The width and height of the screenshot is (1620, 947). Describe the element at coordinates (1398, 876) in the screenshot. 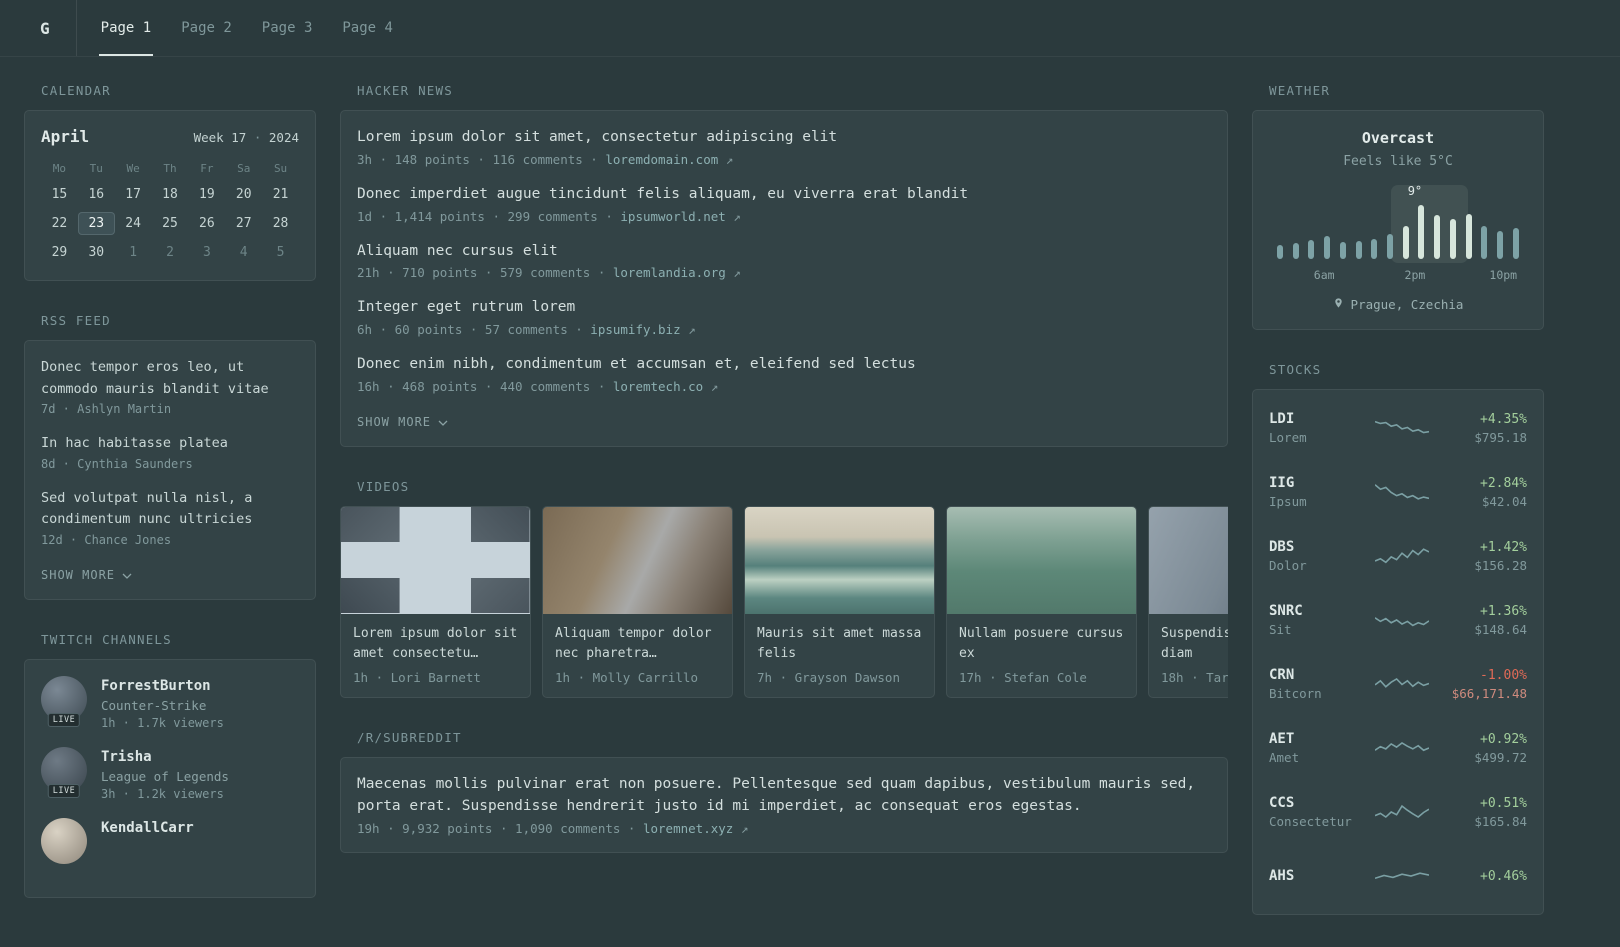

I see `stock-row: AHS +0.46%` at that location.